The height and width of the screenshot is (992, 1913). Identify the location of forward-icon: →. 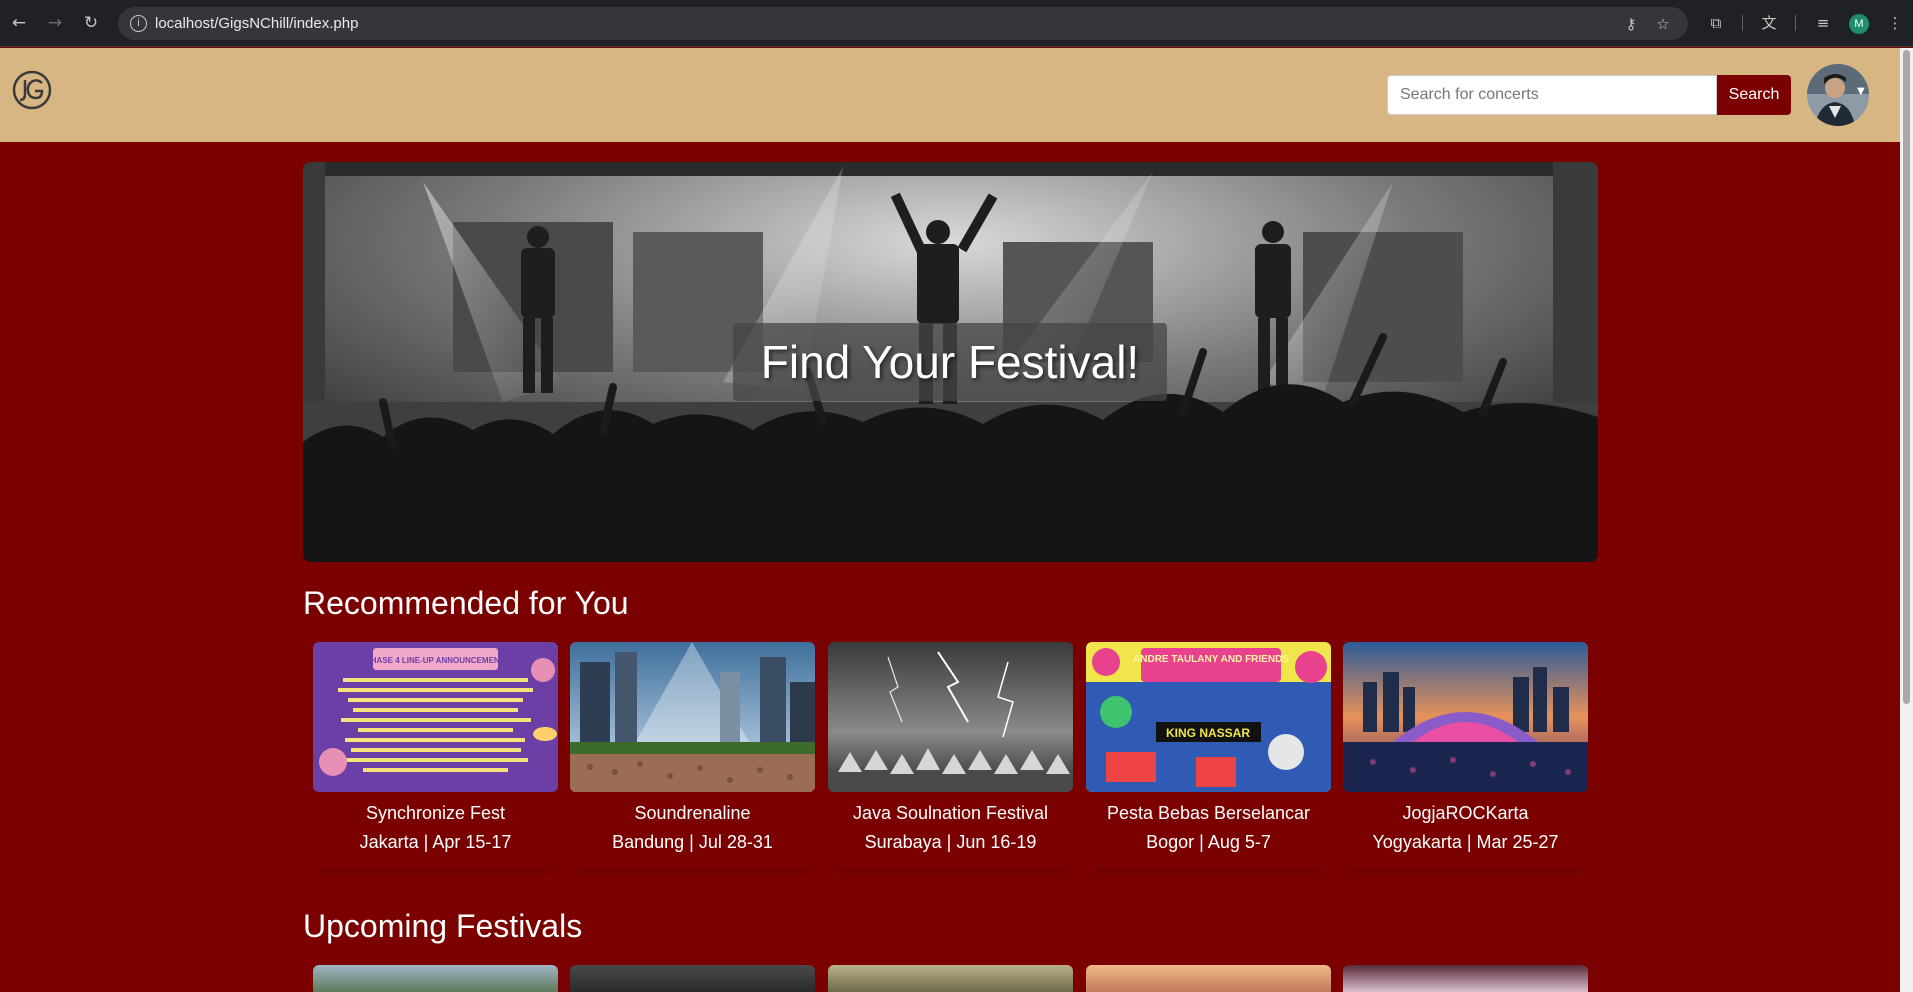
(55, 23).